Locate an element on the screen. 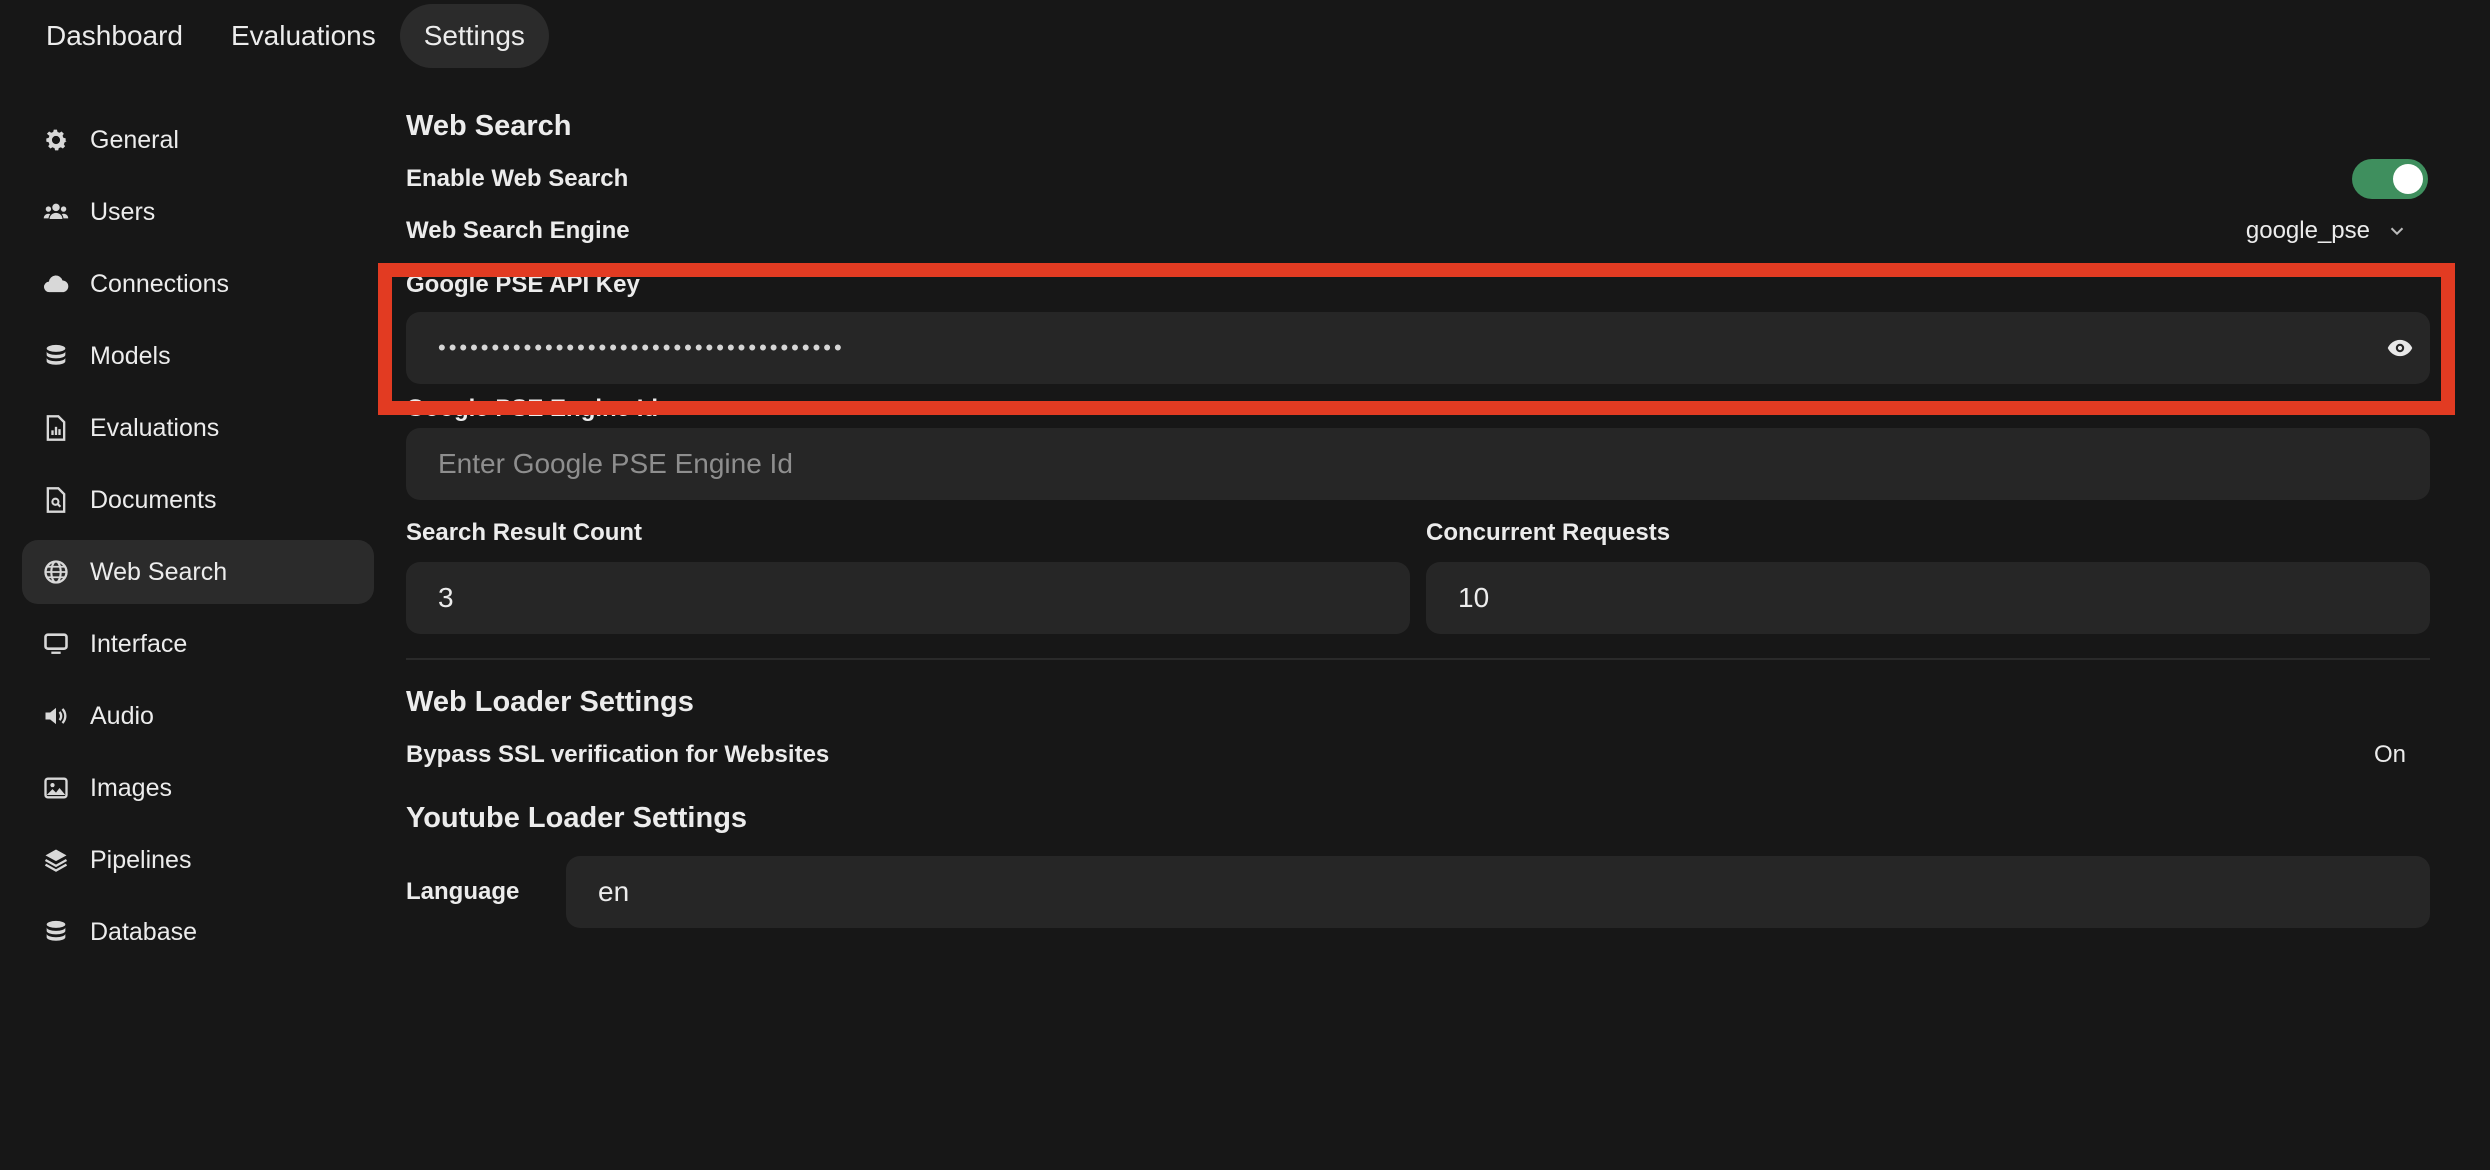  concurrent-requests-group: Concurrent Requests 10 is located at coordinates (1928, 575).